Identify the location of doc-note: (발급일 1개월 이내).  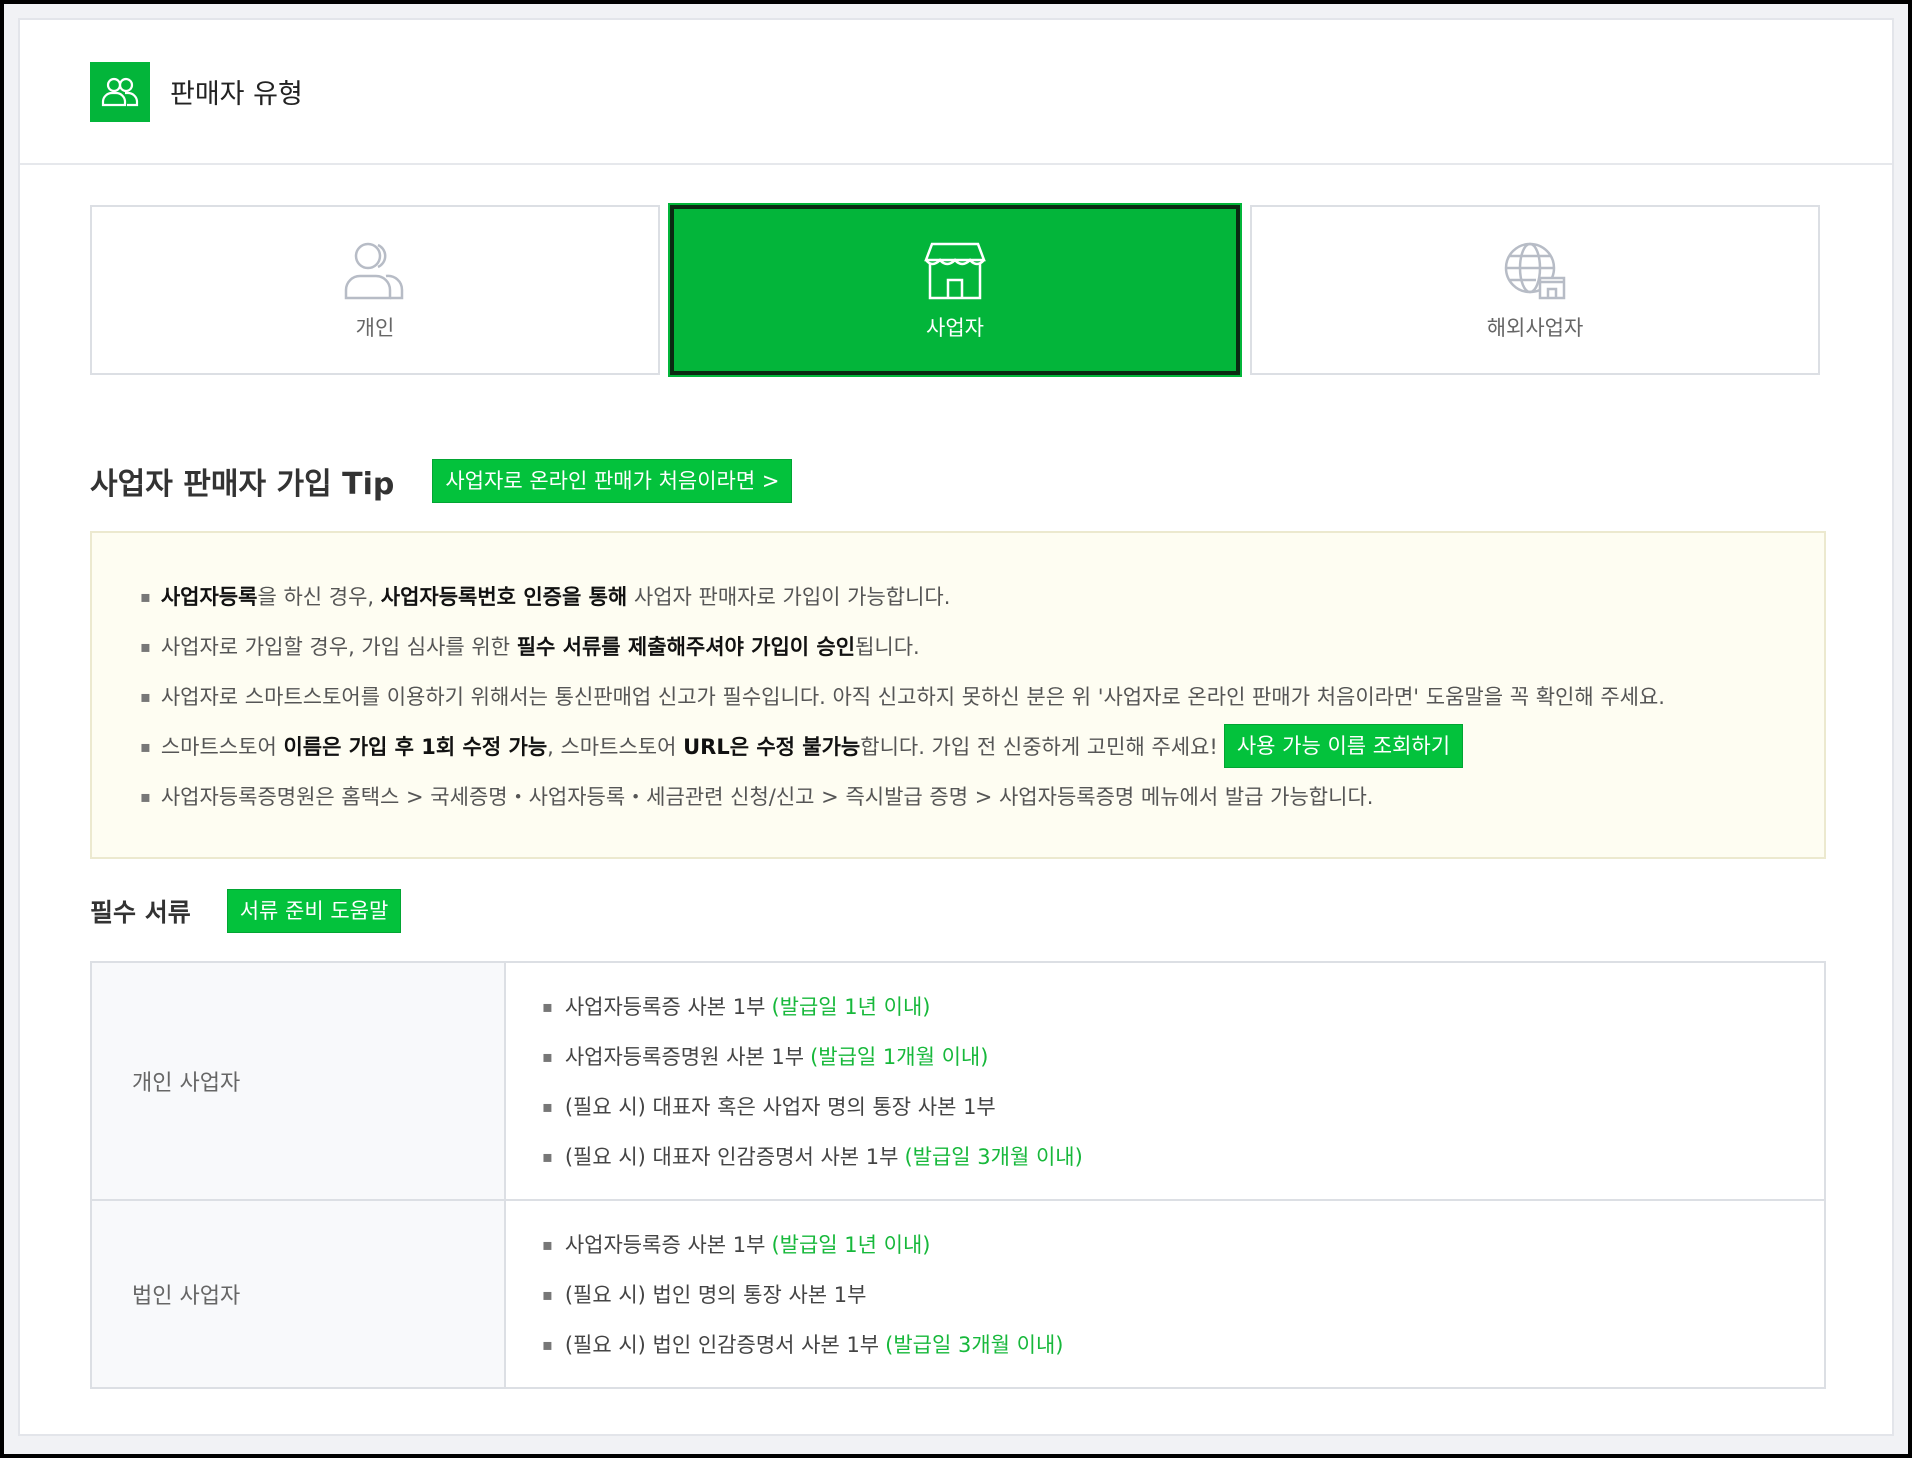
(899, 1057).